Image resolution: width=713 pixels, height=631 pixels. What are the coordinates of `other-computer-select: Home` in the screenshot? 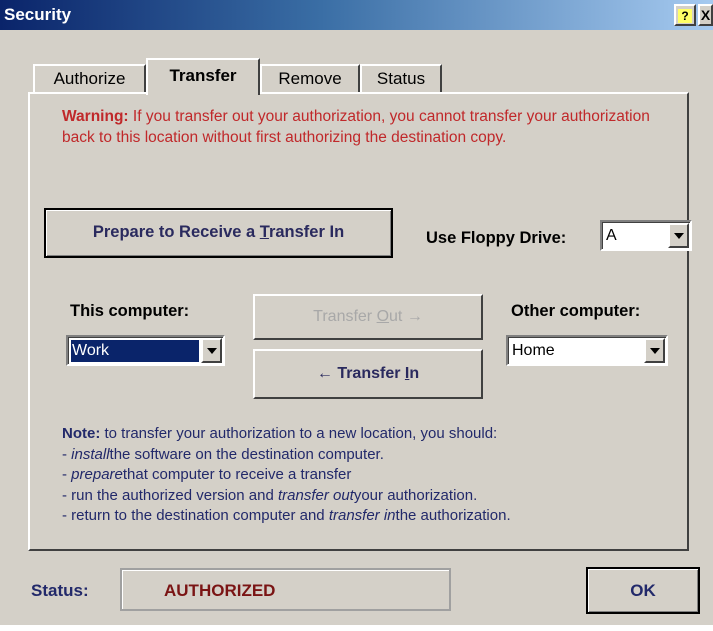 It's located at (587, 350).